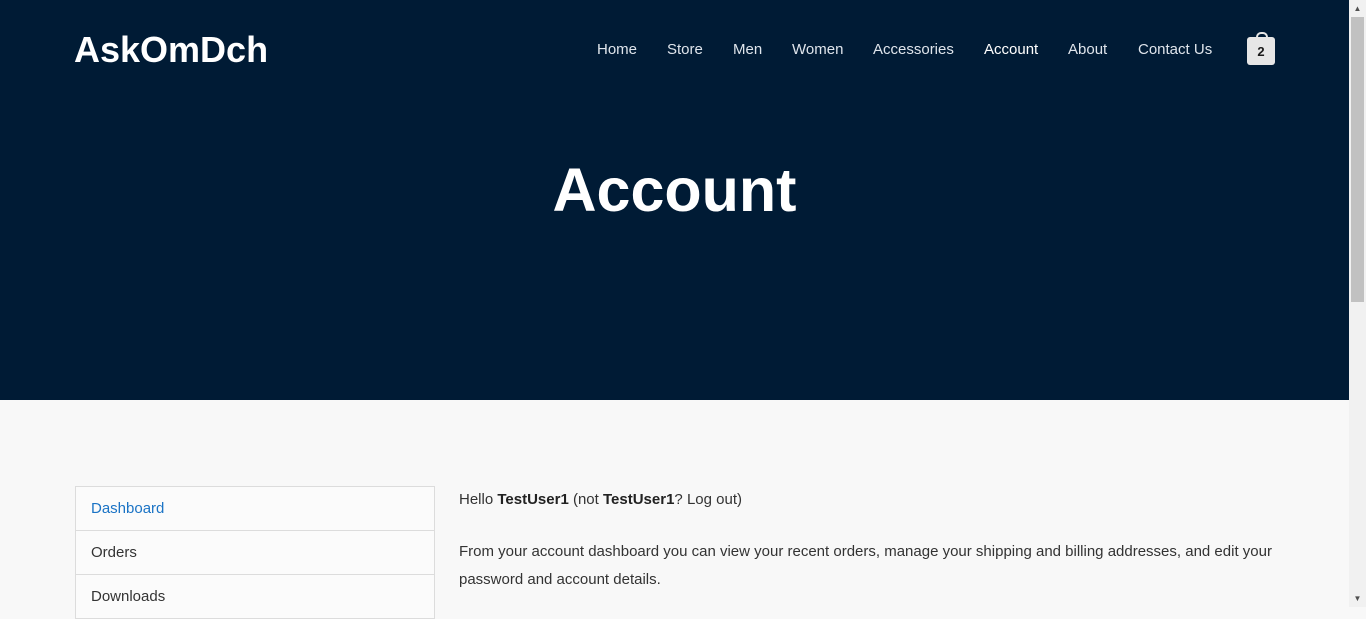 The height and width of the screenshot is (619, 1366). Describe the element at coordinates (585, 499) in the screenshot. I see `not-text: (not` at that location.